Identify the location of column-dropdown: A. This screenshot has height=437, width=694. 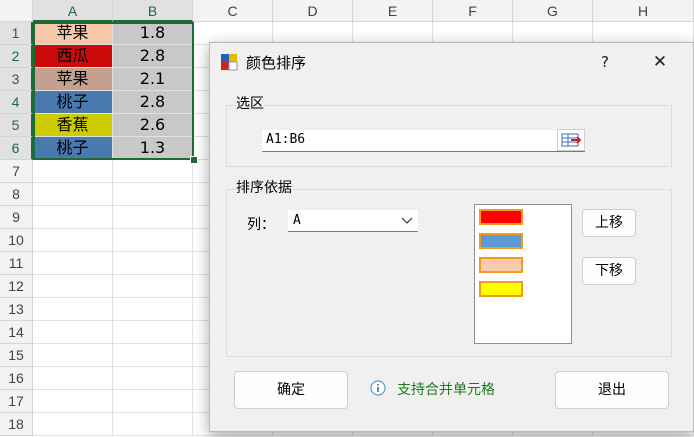
(353, 221).